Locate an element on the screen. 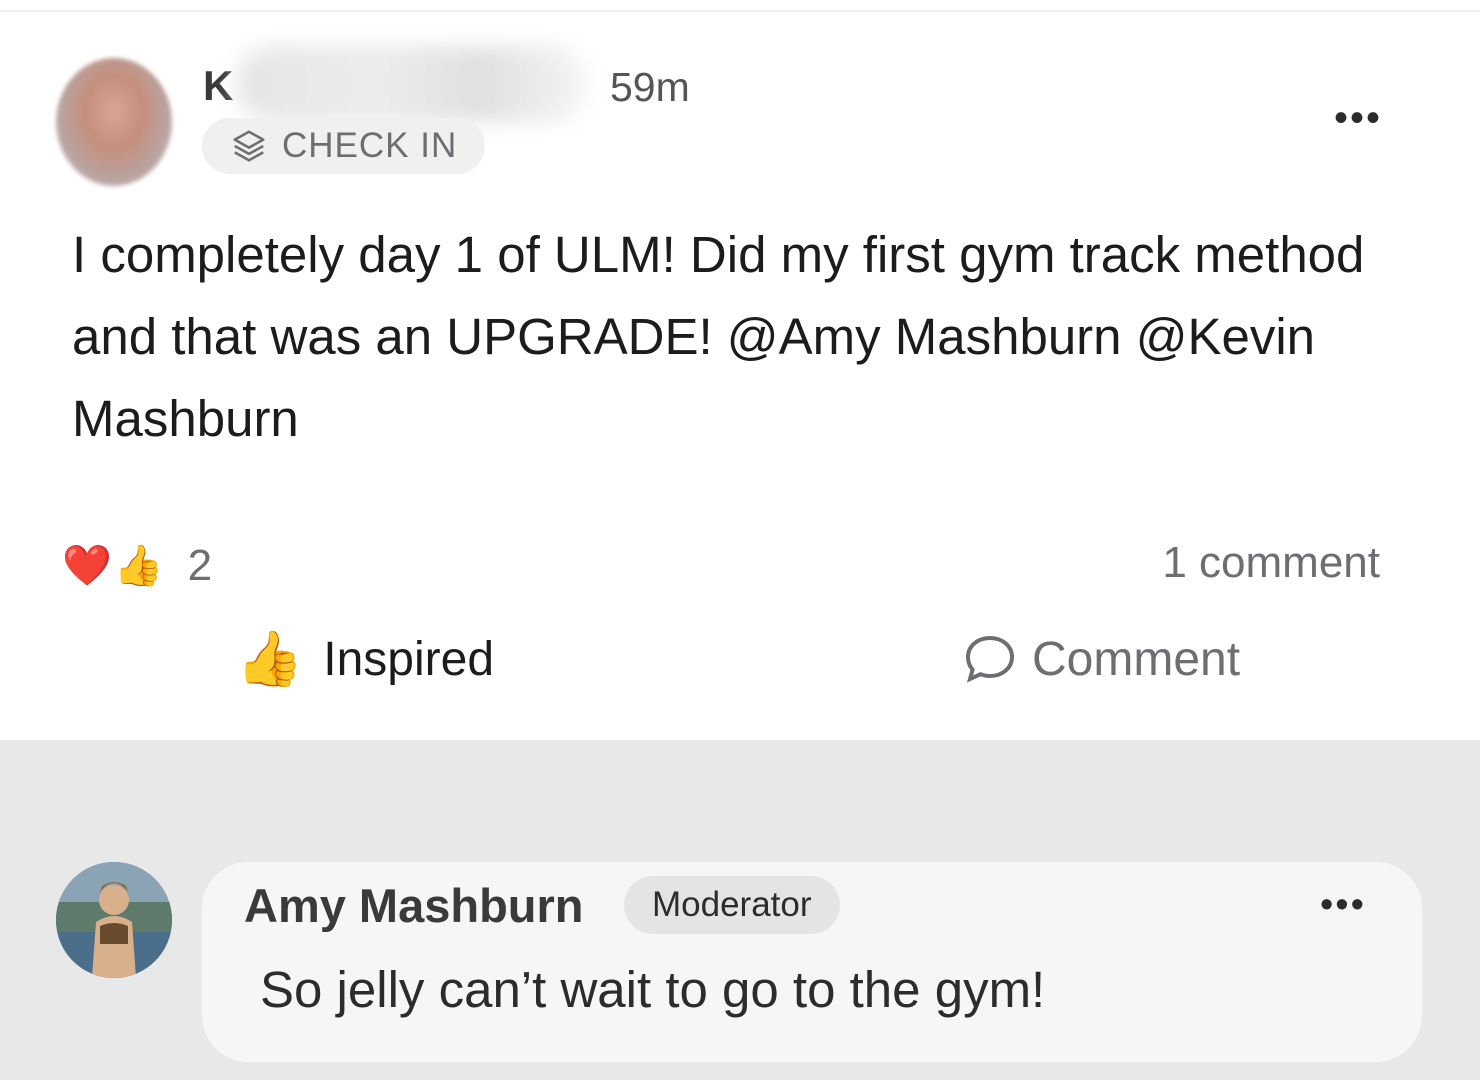  inspired-button: 👍 Inspired is located at coordinates (365, 659).